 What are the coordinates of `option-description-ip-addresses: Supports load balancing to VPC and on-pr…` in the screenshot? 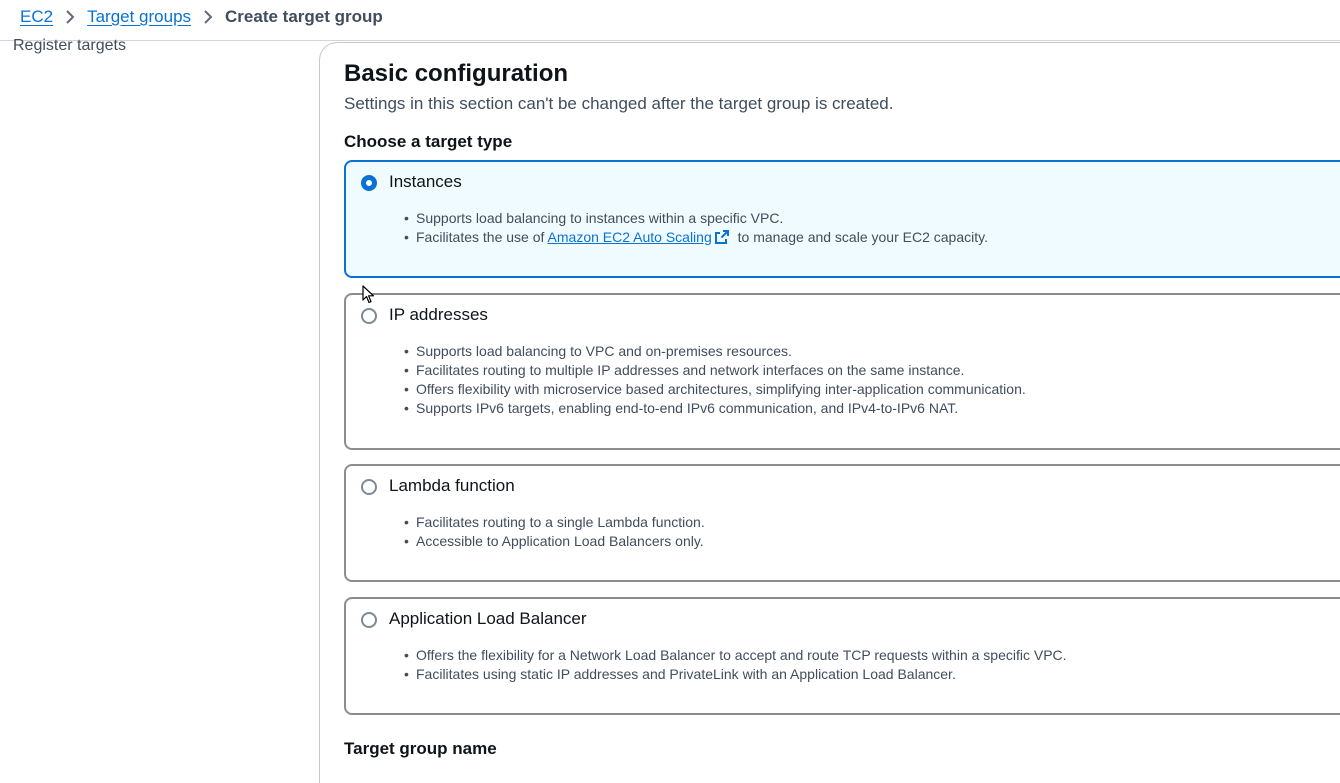 It's located at (715, 380).